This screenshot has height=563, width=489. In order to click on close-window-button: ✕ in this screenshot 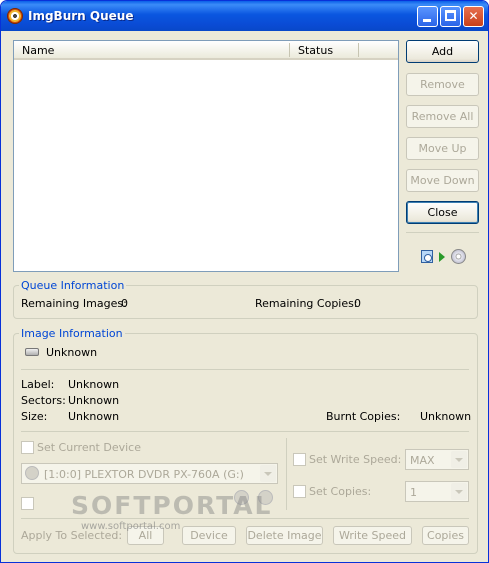, I will do `click(473, 16)`.